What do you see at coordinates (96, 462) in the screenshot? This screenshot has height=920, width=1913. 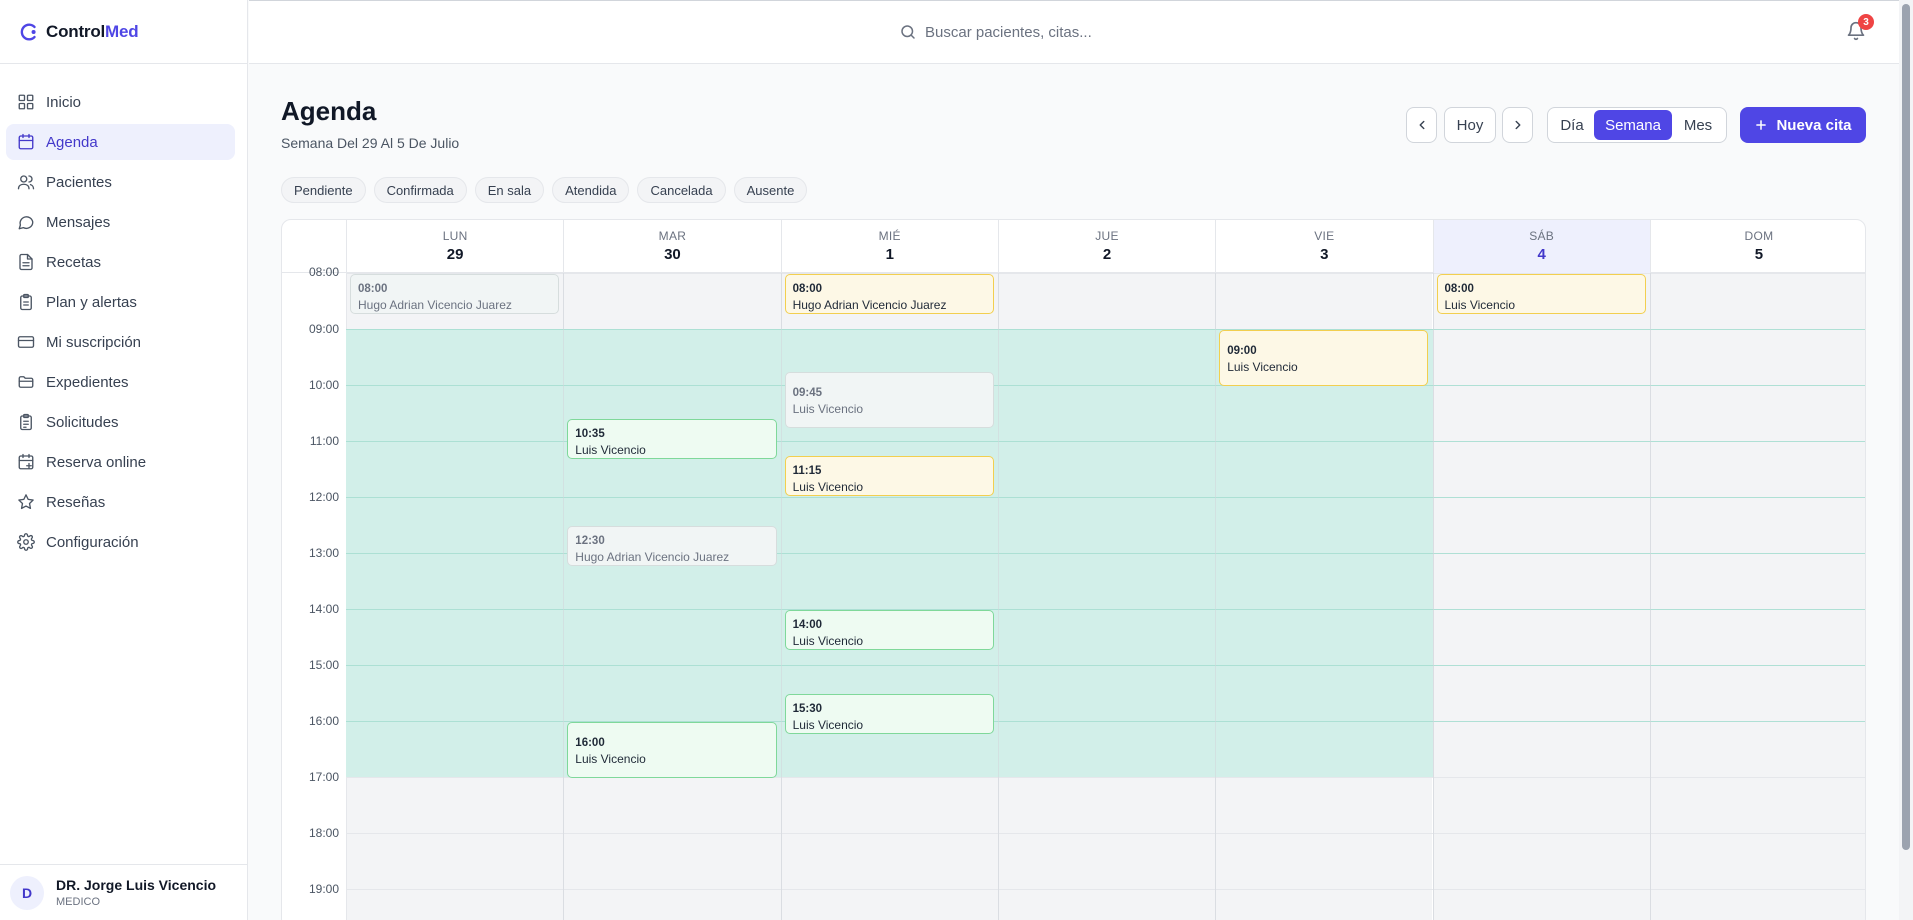 I see `sidebar-item-label: Reserva online` at bounding box center [96, 462].